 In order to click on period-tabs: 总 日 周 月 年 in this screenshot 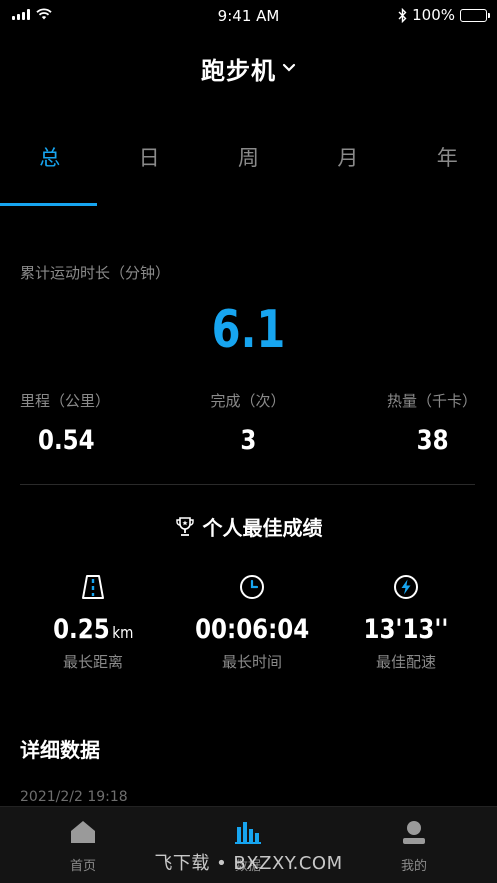, I will do `click(248, 167)`.